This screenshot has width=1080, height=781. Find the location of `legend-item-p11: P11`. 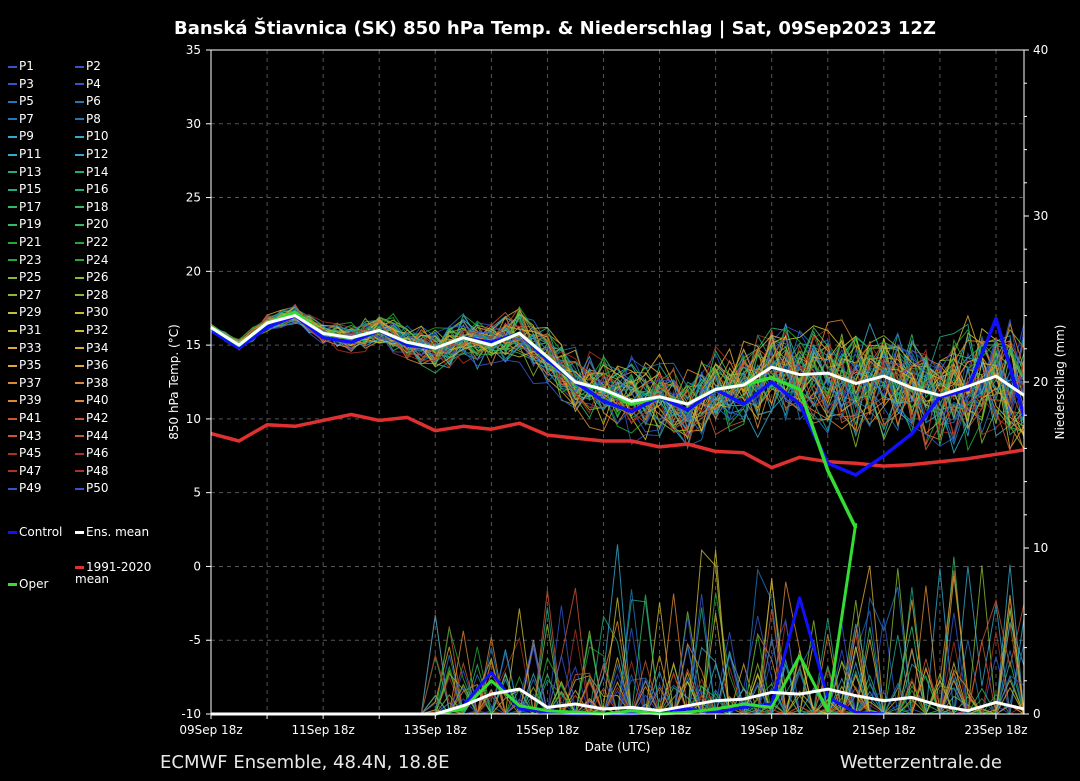

legend-item-p11: P11 is located at coordinates (25, 154).